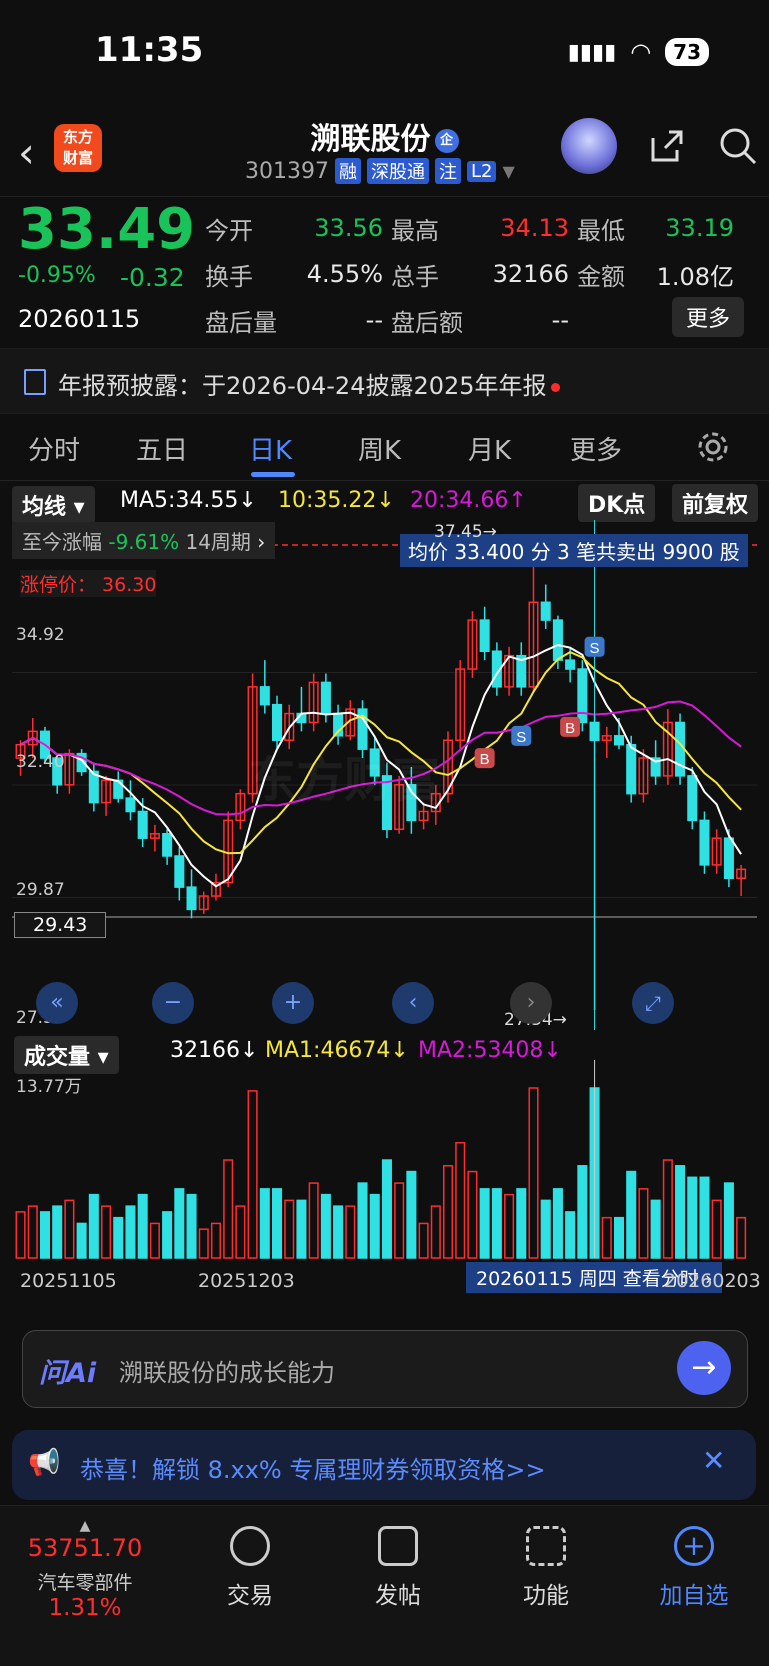  Describe the element at coordinates (468, 500) in the screenshot. I see `ma20-value: 20:34.66↑` at that location.